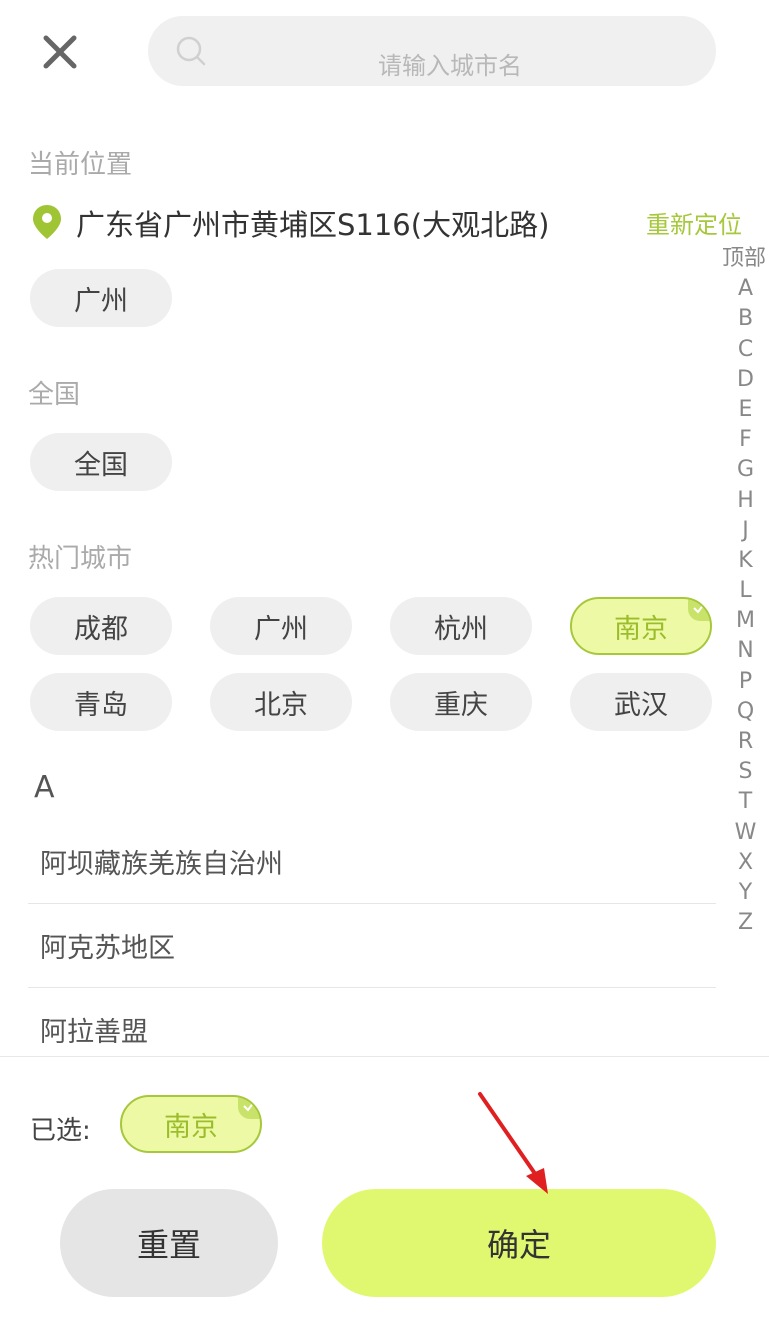  Describe the element at coordinates (745, 893) in the screenshot. I see `index-letter: Y` at that location.